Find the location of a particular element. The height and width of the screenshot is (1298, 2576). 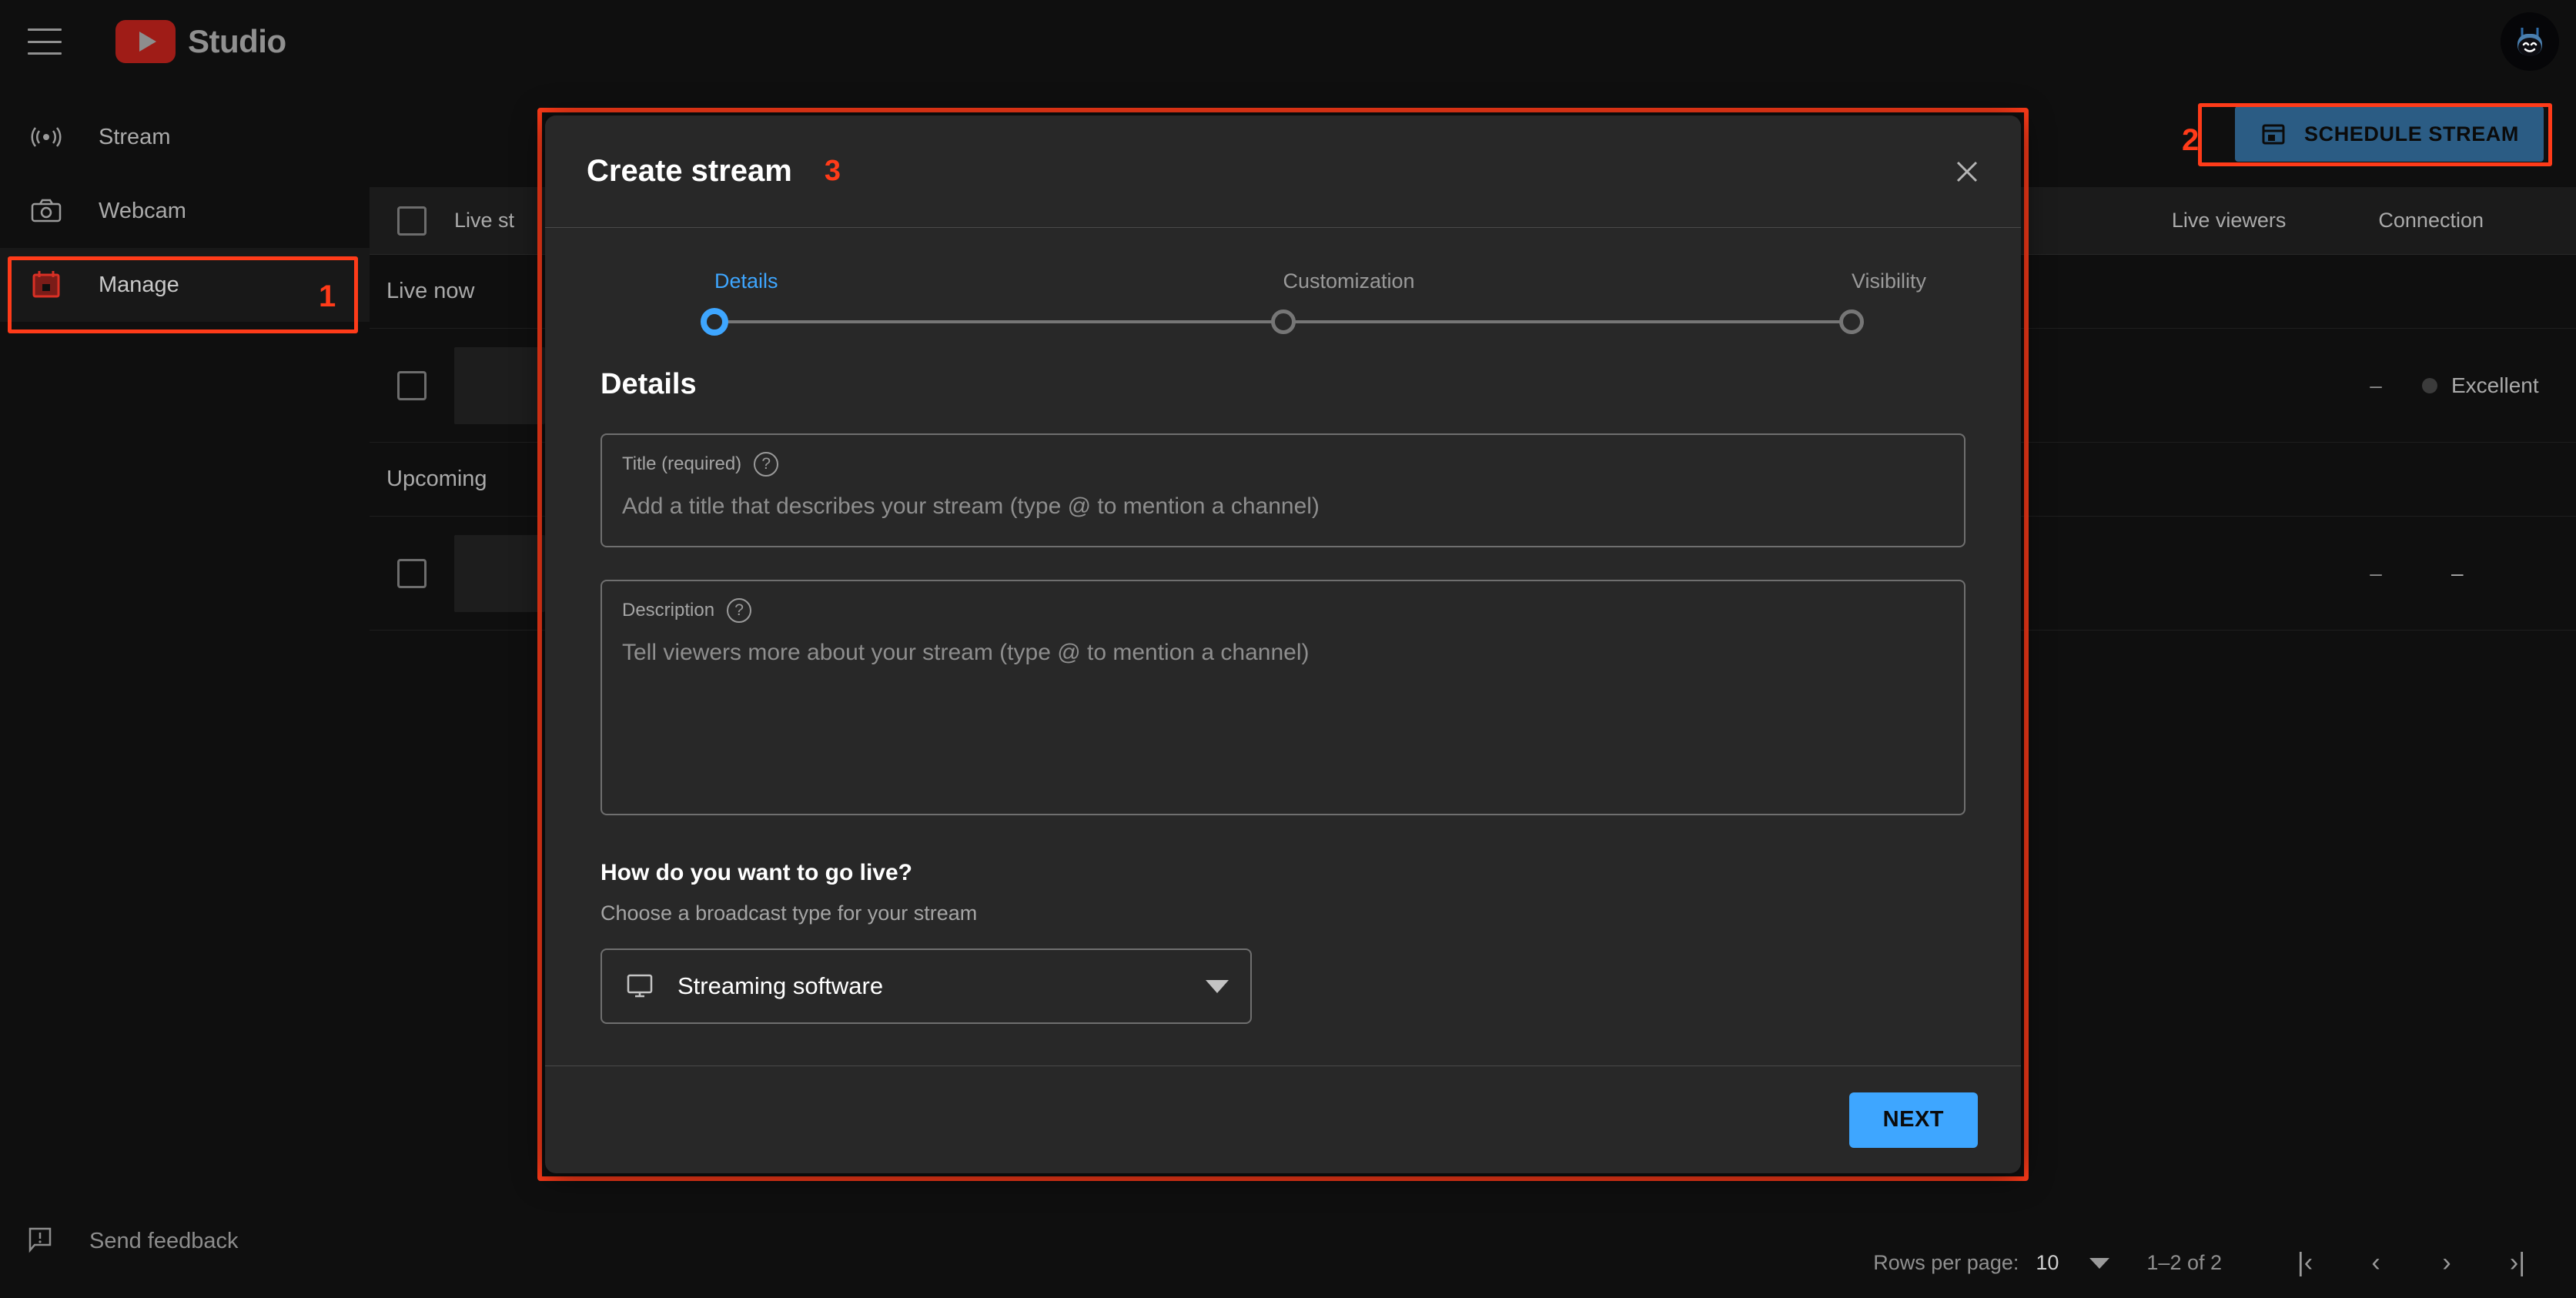

description-field-label-row: Description ? is located at coordinates (1283, 610).